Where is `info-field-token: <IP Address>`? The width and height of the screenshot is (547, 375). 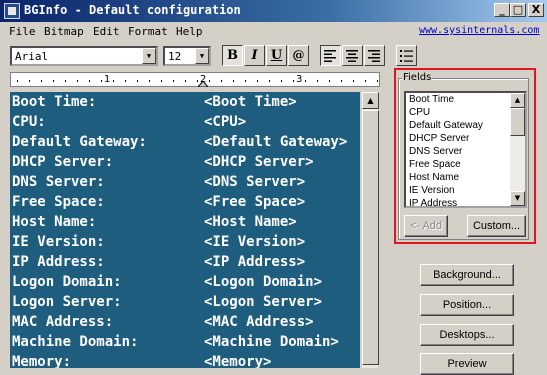 info-field-token: <IP Address> is located at coordinates (255, 262).